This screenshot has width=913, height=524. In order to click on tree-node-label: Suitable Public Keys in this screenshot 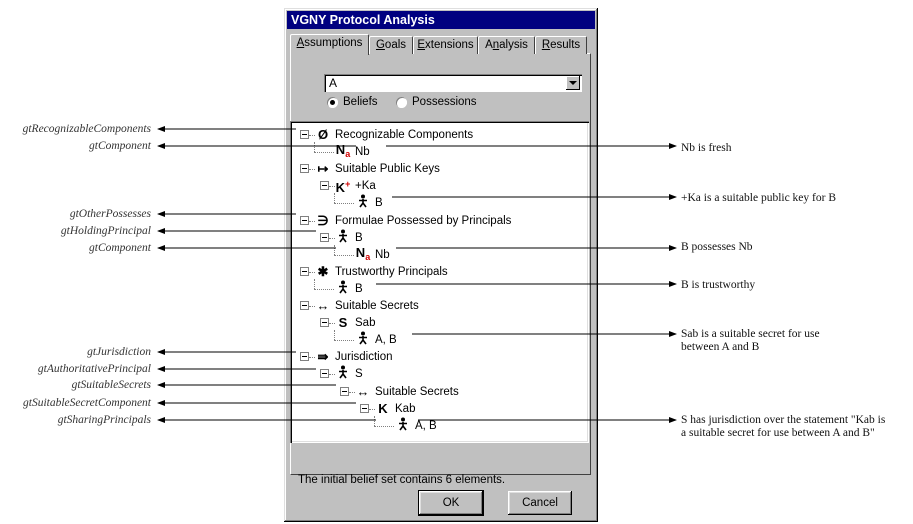, I will do `click(387, 169)`.